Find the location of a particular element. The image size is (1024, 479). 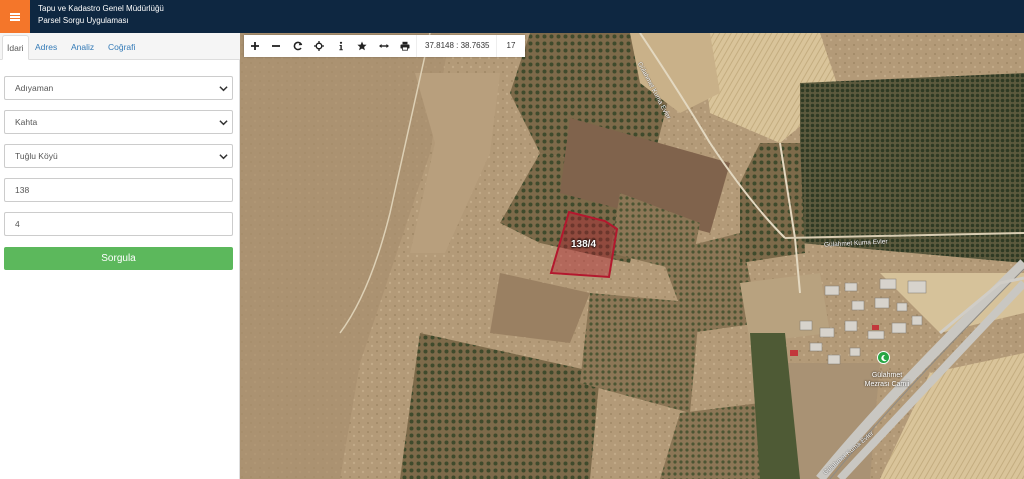

poi-label-line2: Mezrası Camii is located at coordinates (887, 384).